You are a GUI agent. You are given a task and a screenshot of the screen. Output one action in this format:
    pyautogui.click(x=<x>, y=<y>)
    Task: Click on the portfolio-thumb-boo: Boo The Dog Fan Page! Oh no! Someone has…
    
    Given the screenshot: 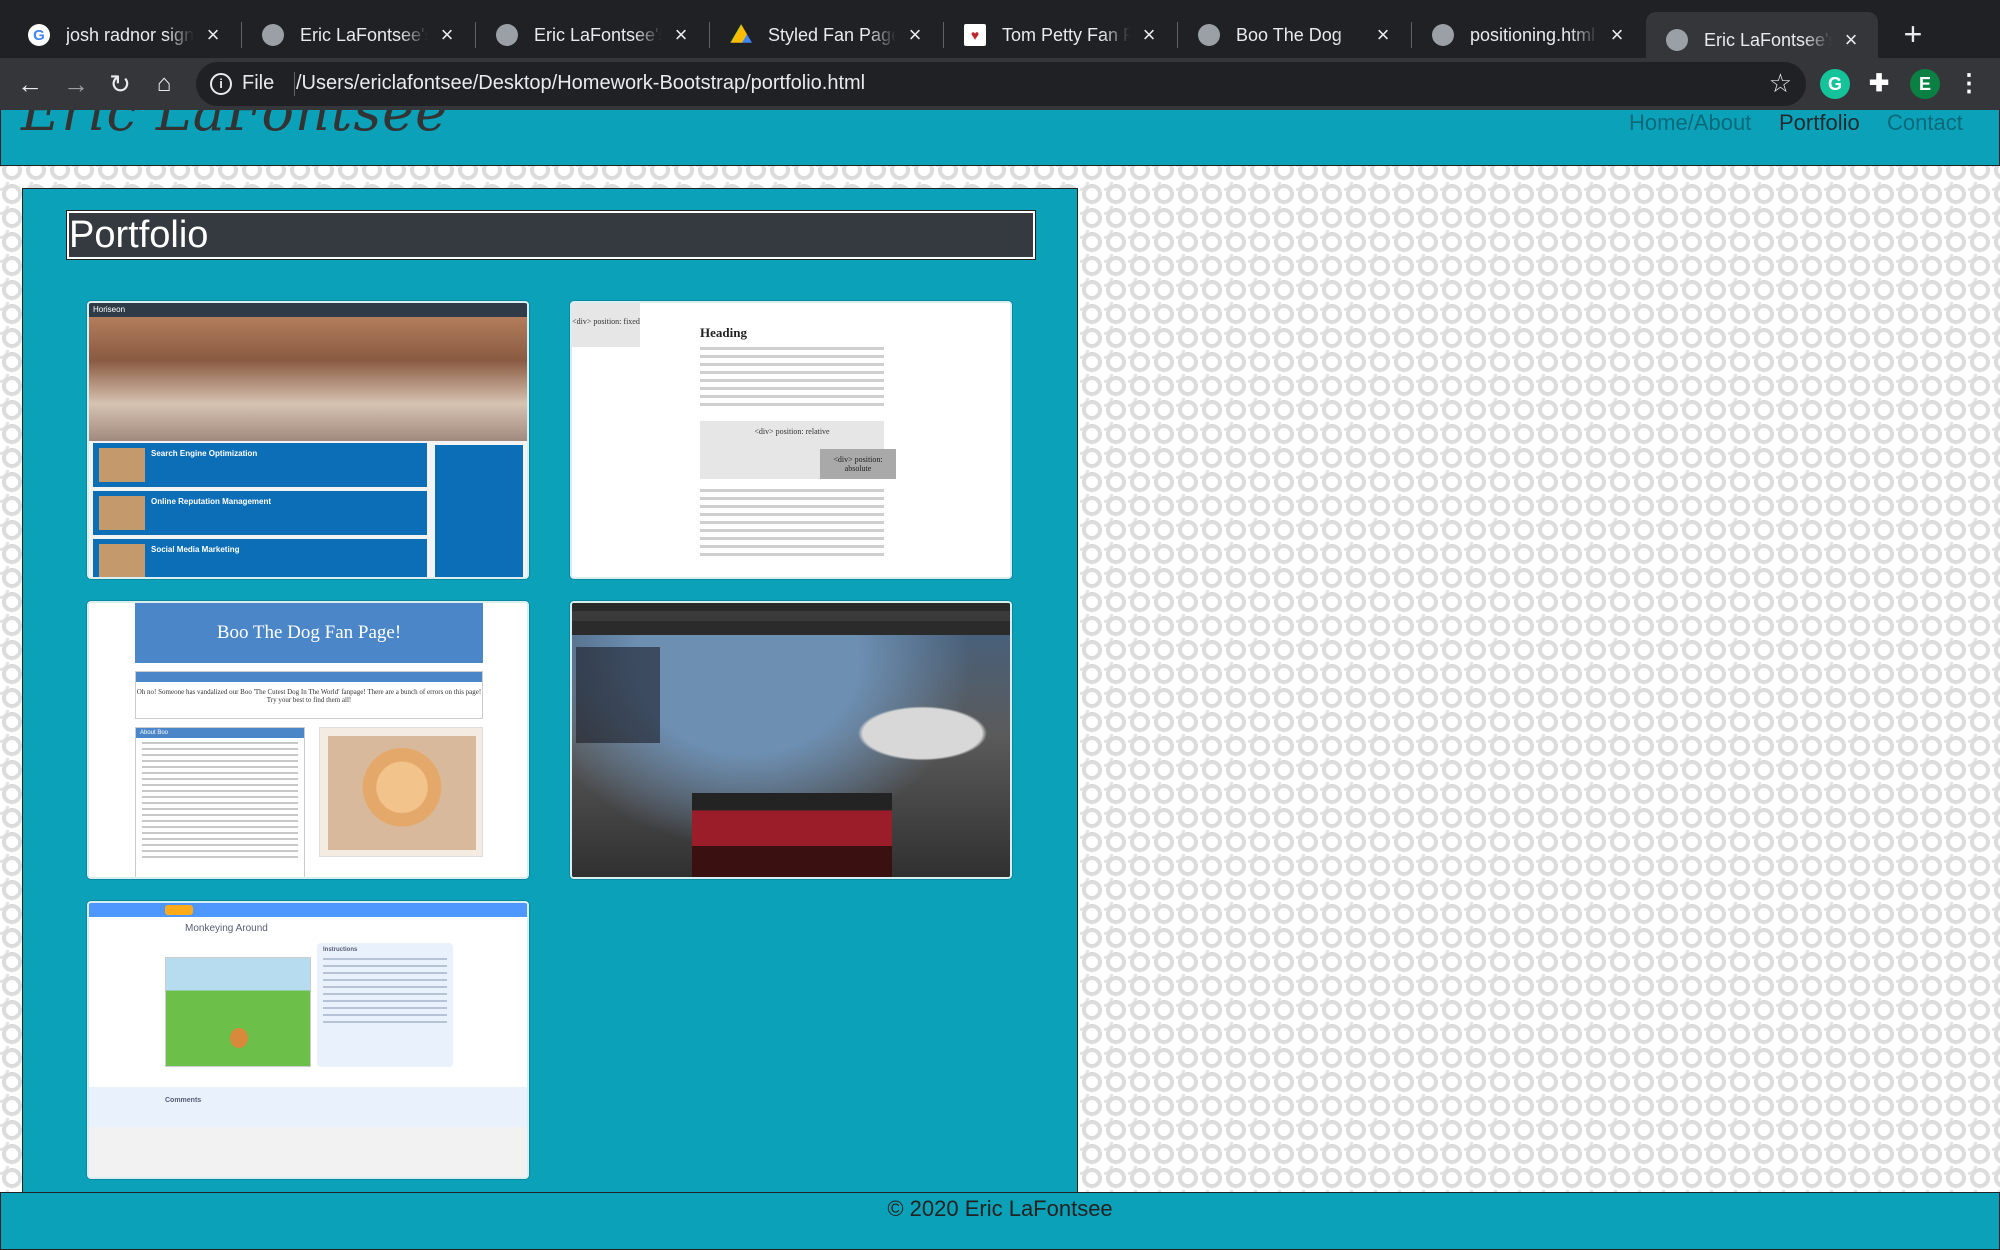 What is the action you would take?
    pyautogui.click(x=308, y=740)
    